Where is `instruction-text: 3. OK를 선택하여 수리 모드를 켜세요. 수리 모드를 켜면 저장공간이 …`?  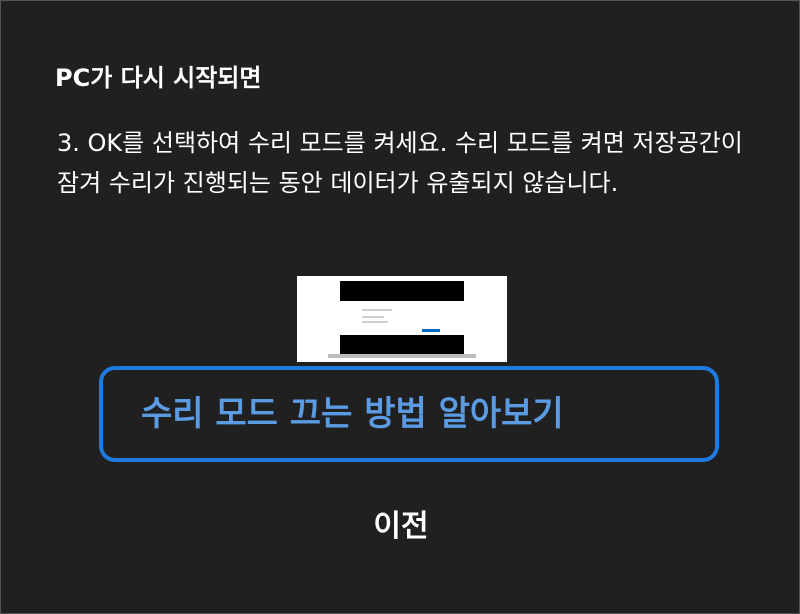
instruction-text: 3. OK를 선택하여 수리 모드를 켜세요. 수리 모드를 켜면 저장공간이 … is located at coordinates (400, 163).